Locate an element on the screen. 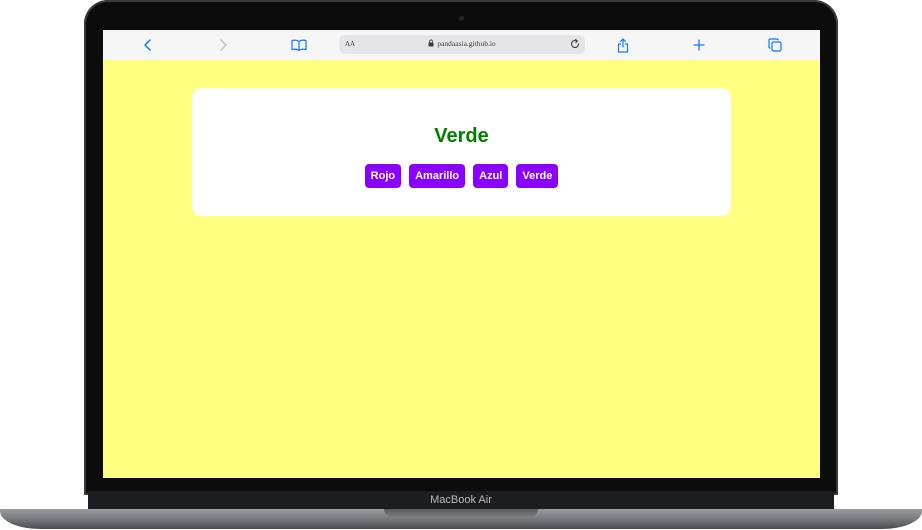 The image size is (922, 530). selected-color-title: Verde is located at coordinates (461, 136).